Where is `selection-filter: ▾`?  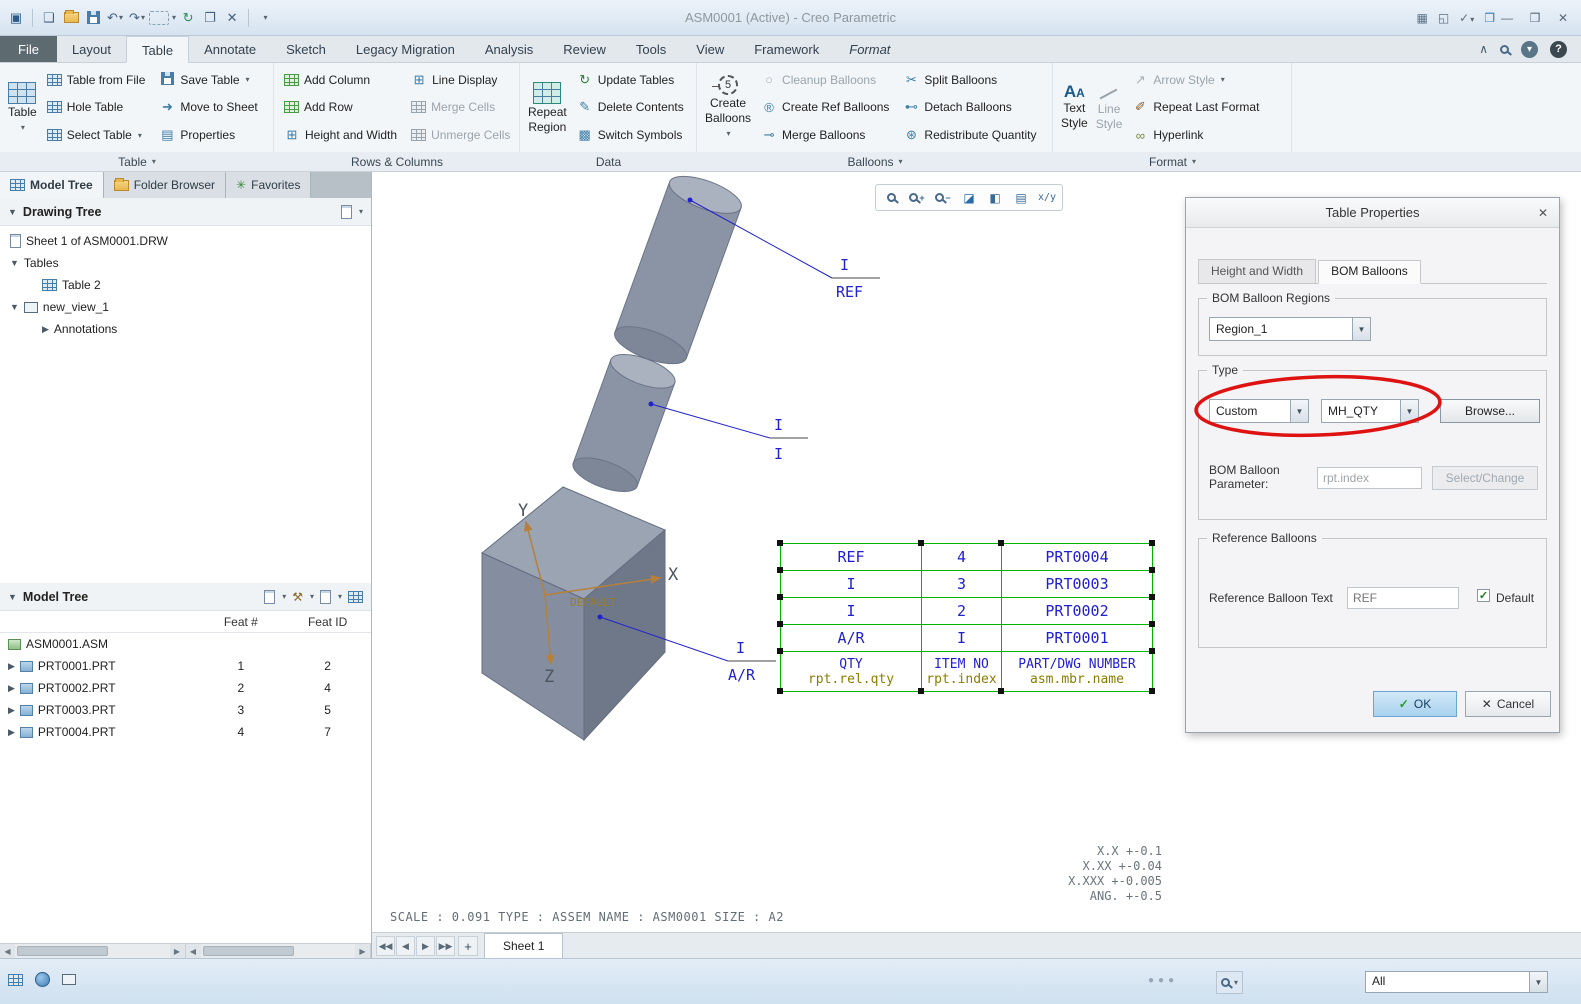 selection-filter: ▾ is located at coordinates (1230, 982).